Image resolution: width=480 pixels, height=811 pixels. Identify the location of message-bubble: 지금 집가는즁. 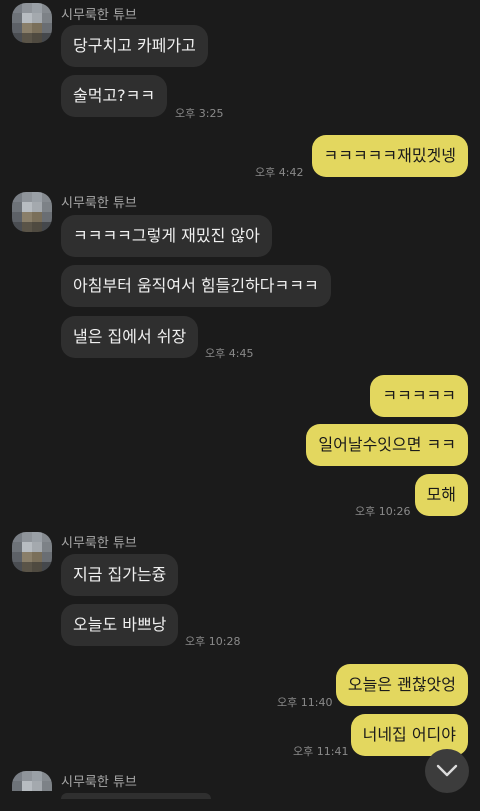
(120, 575).